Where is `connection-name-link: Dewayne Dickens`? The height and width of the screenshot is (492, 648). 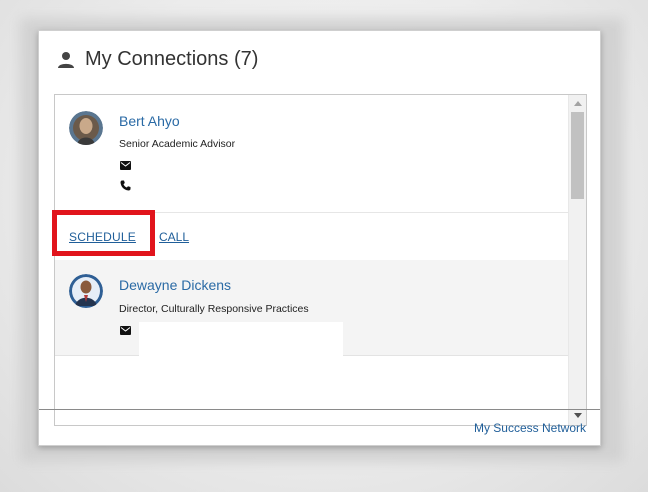
connection-name-link: Dewayne Dickens is located at coordinates (175, 285).